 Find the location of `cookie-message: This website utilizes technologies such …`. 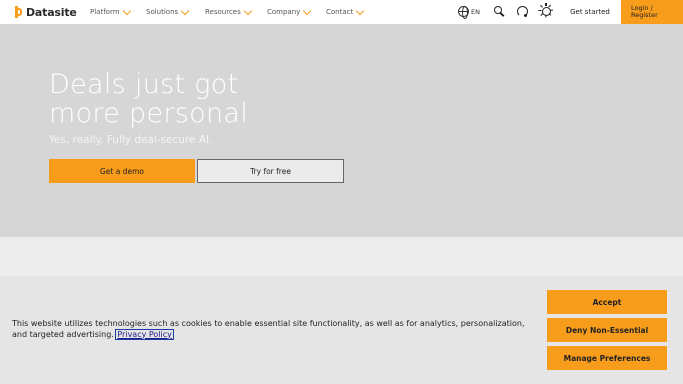

cookie-message: This website utilizes technologies such … is located at coordinates (277, 329).